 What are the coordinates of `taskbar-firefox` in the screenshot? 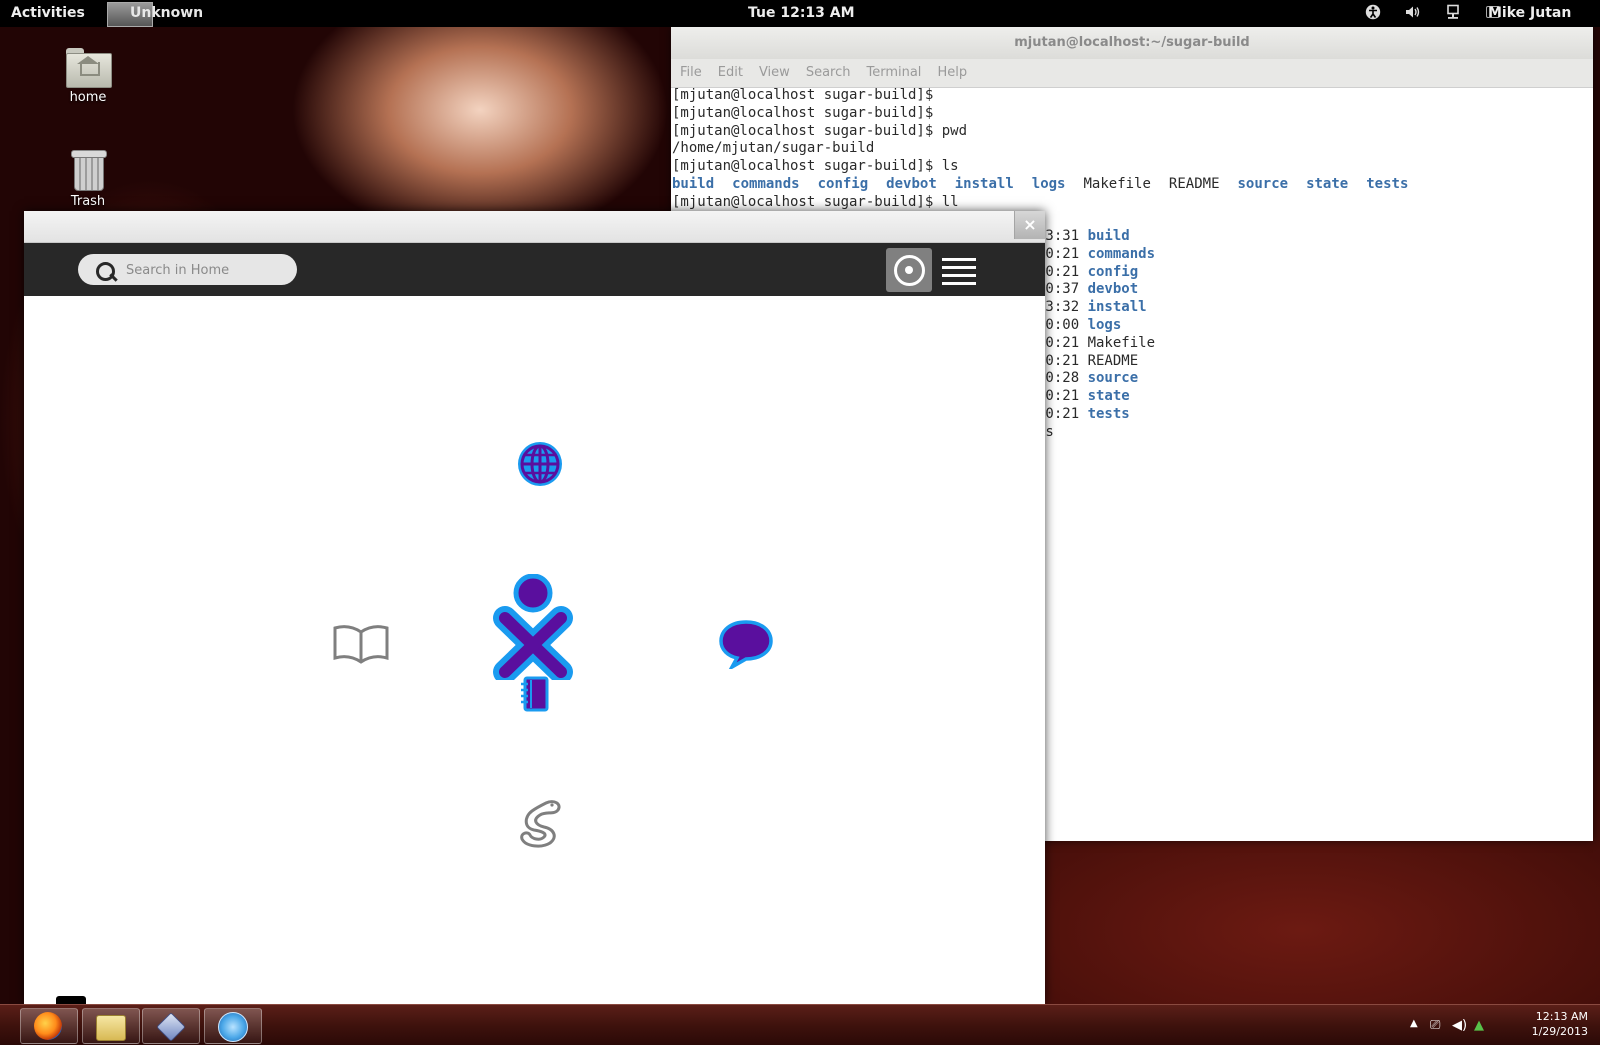 It's located at (49, 1026).